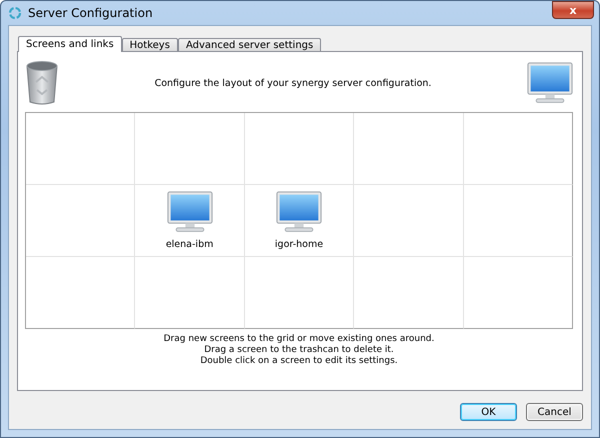  I want to click on screen-label: elena-ibm, so click(190, 244).